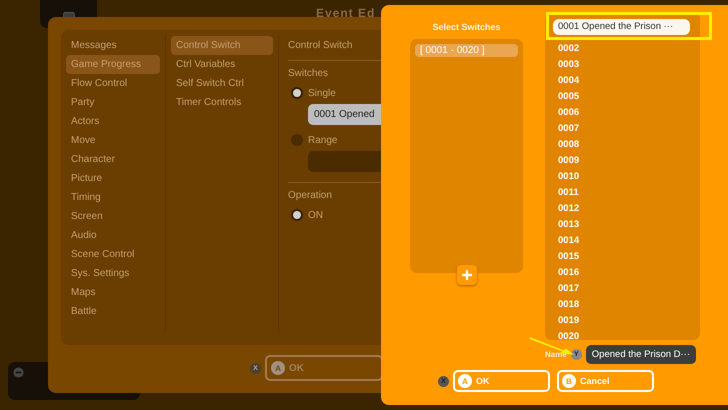  Describe the element at coordinates (113, 83) in the screenshot. I see `category-item: Flow Control` at that location.